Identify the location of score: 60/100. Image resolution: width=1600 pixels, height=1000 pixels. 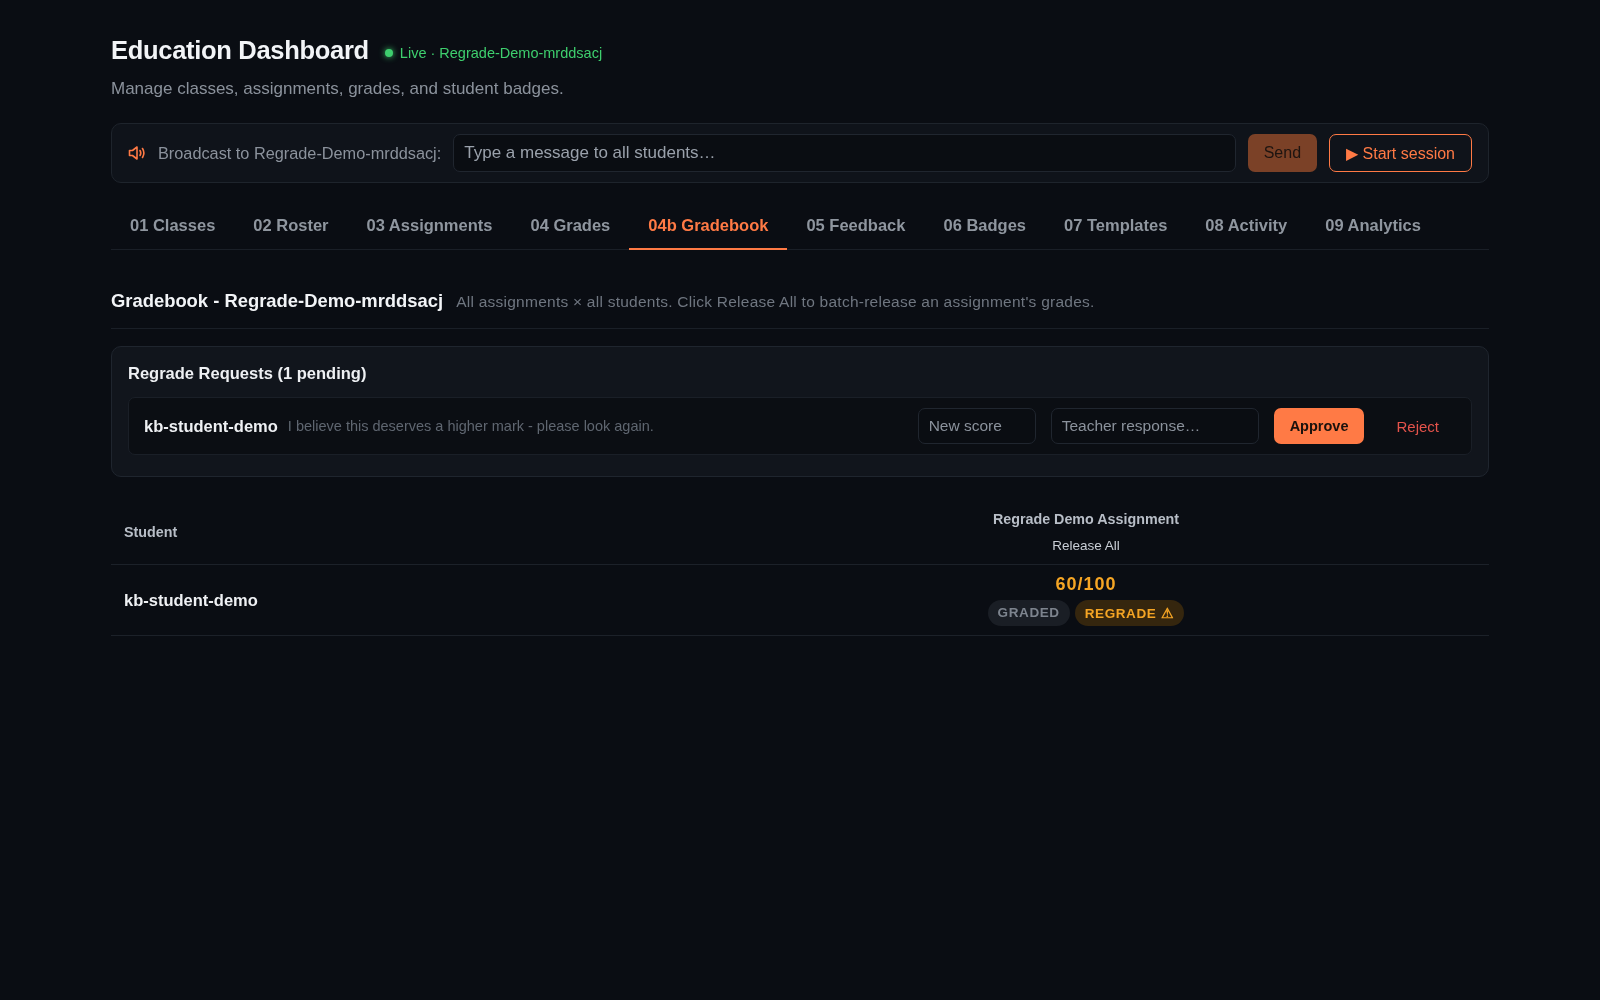
(1086, 584).